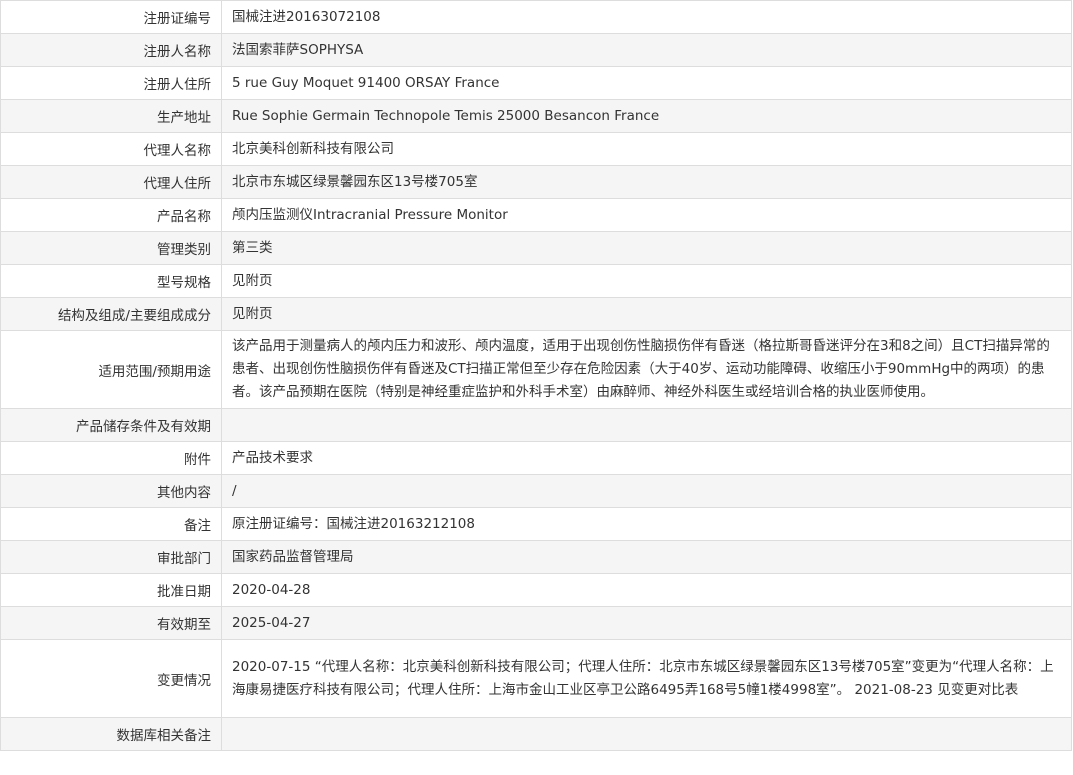 The height and width of the screenshot is (775, 1073). I want to click on row-database-notes: 数据库相关备注, so click(536, 734).